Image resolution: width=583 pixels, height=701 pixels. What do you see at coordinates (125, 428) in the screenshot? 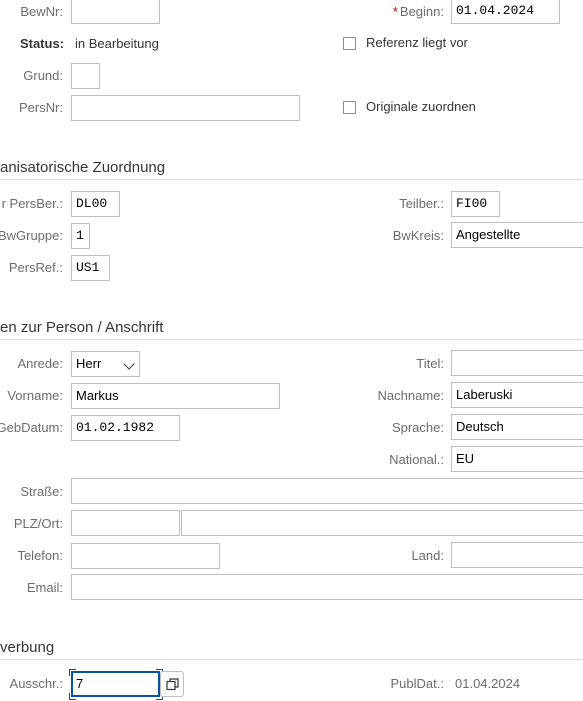
I see `gebdatum-input: 01.02.1982` at bounding box center [125, 428].